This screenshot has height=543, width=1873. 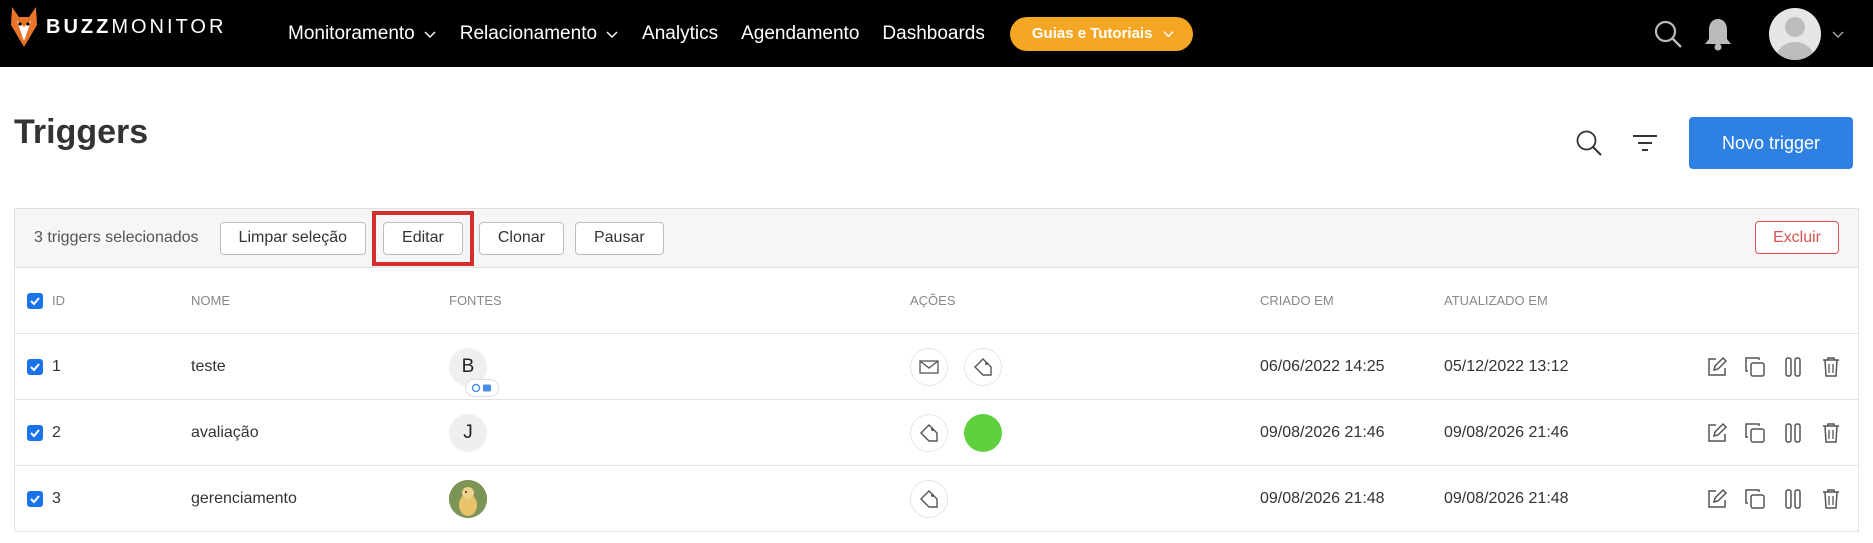 I want to click on source-badge, so click(x=482, y=387).